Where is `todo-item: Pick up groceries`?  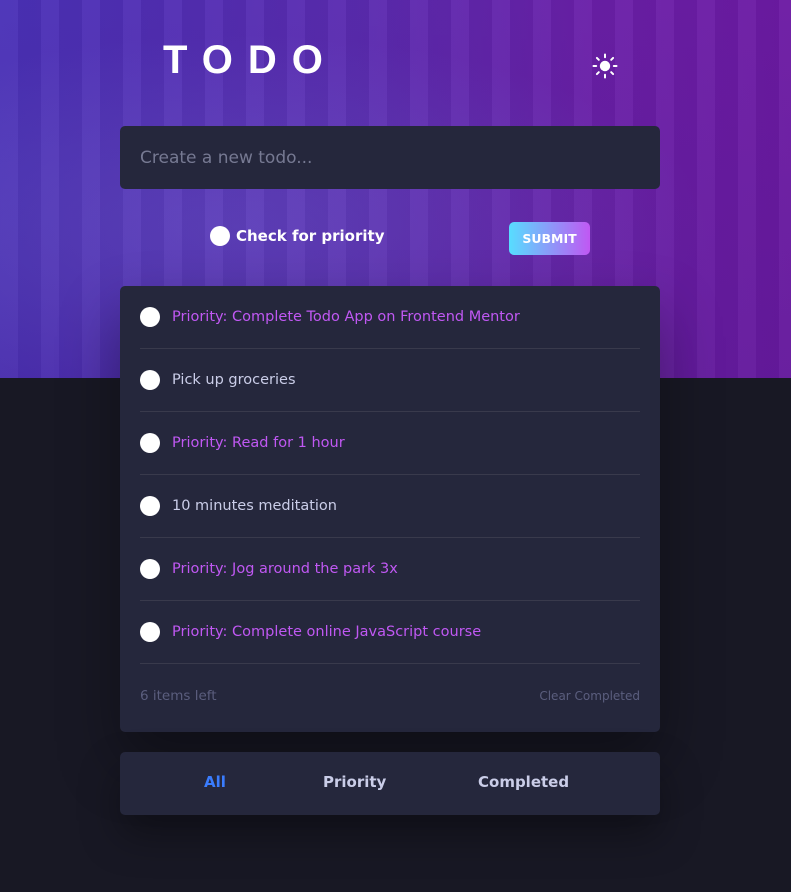 todo-item: Pick up groceries is located at coordinates (390, 380).